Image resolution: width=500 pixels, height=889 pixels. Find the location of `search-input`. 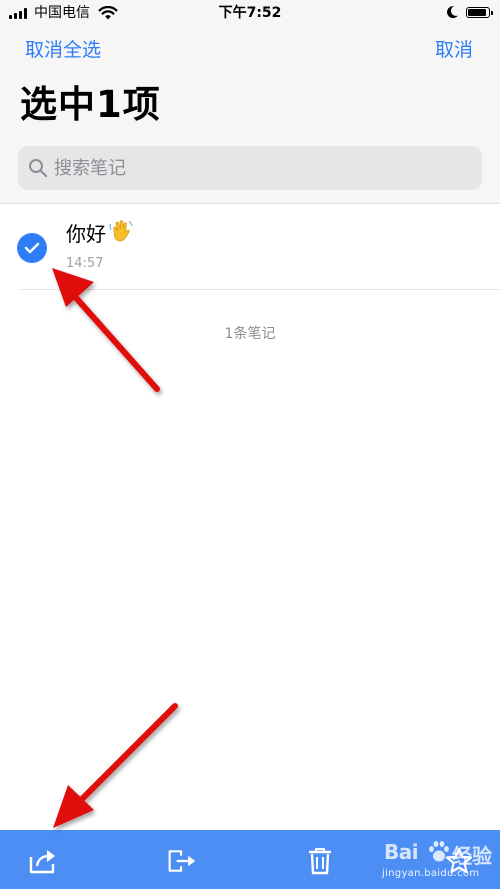

search-input is located at coordinates (259, 168).